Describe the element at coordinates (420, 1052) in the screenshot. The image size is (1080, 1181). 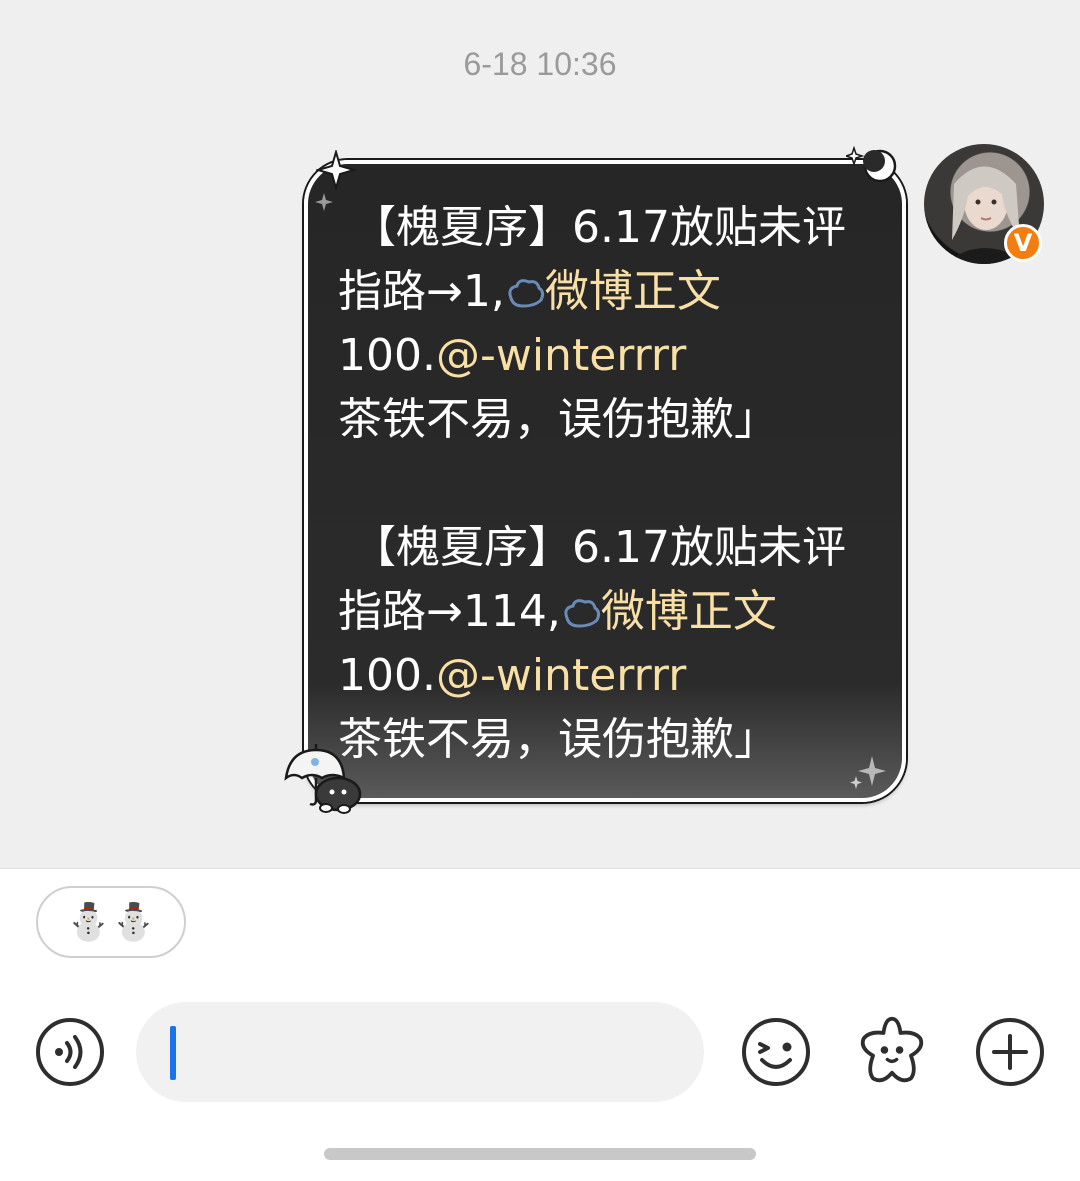
I see `message-input` at that location.